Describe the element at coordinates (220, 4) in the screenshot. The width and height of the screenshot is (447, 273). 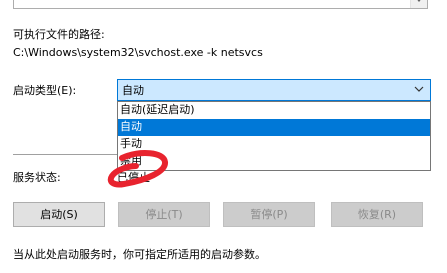
I see `description-textbox` at that location.